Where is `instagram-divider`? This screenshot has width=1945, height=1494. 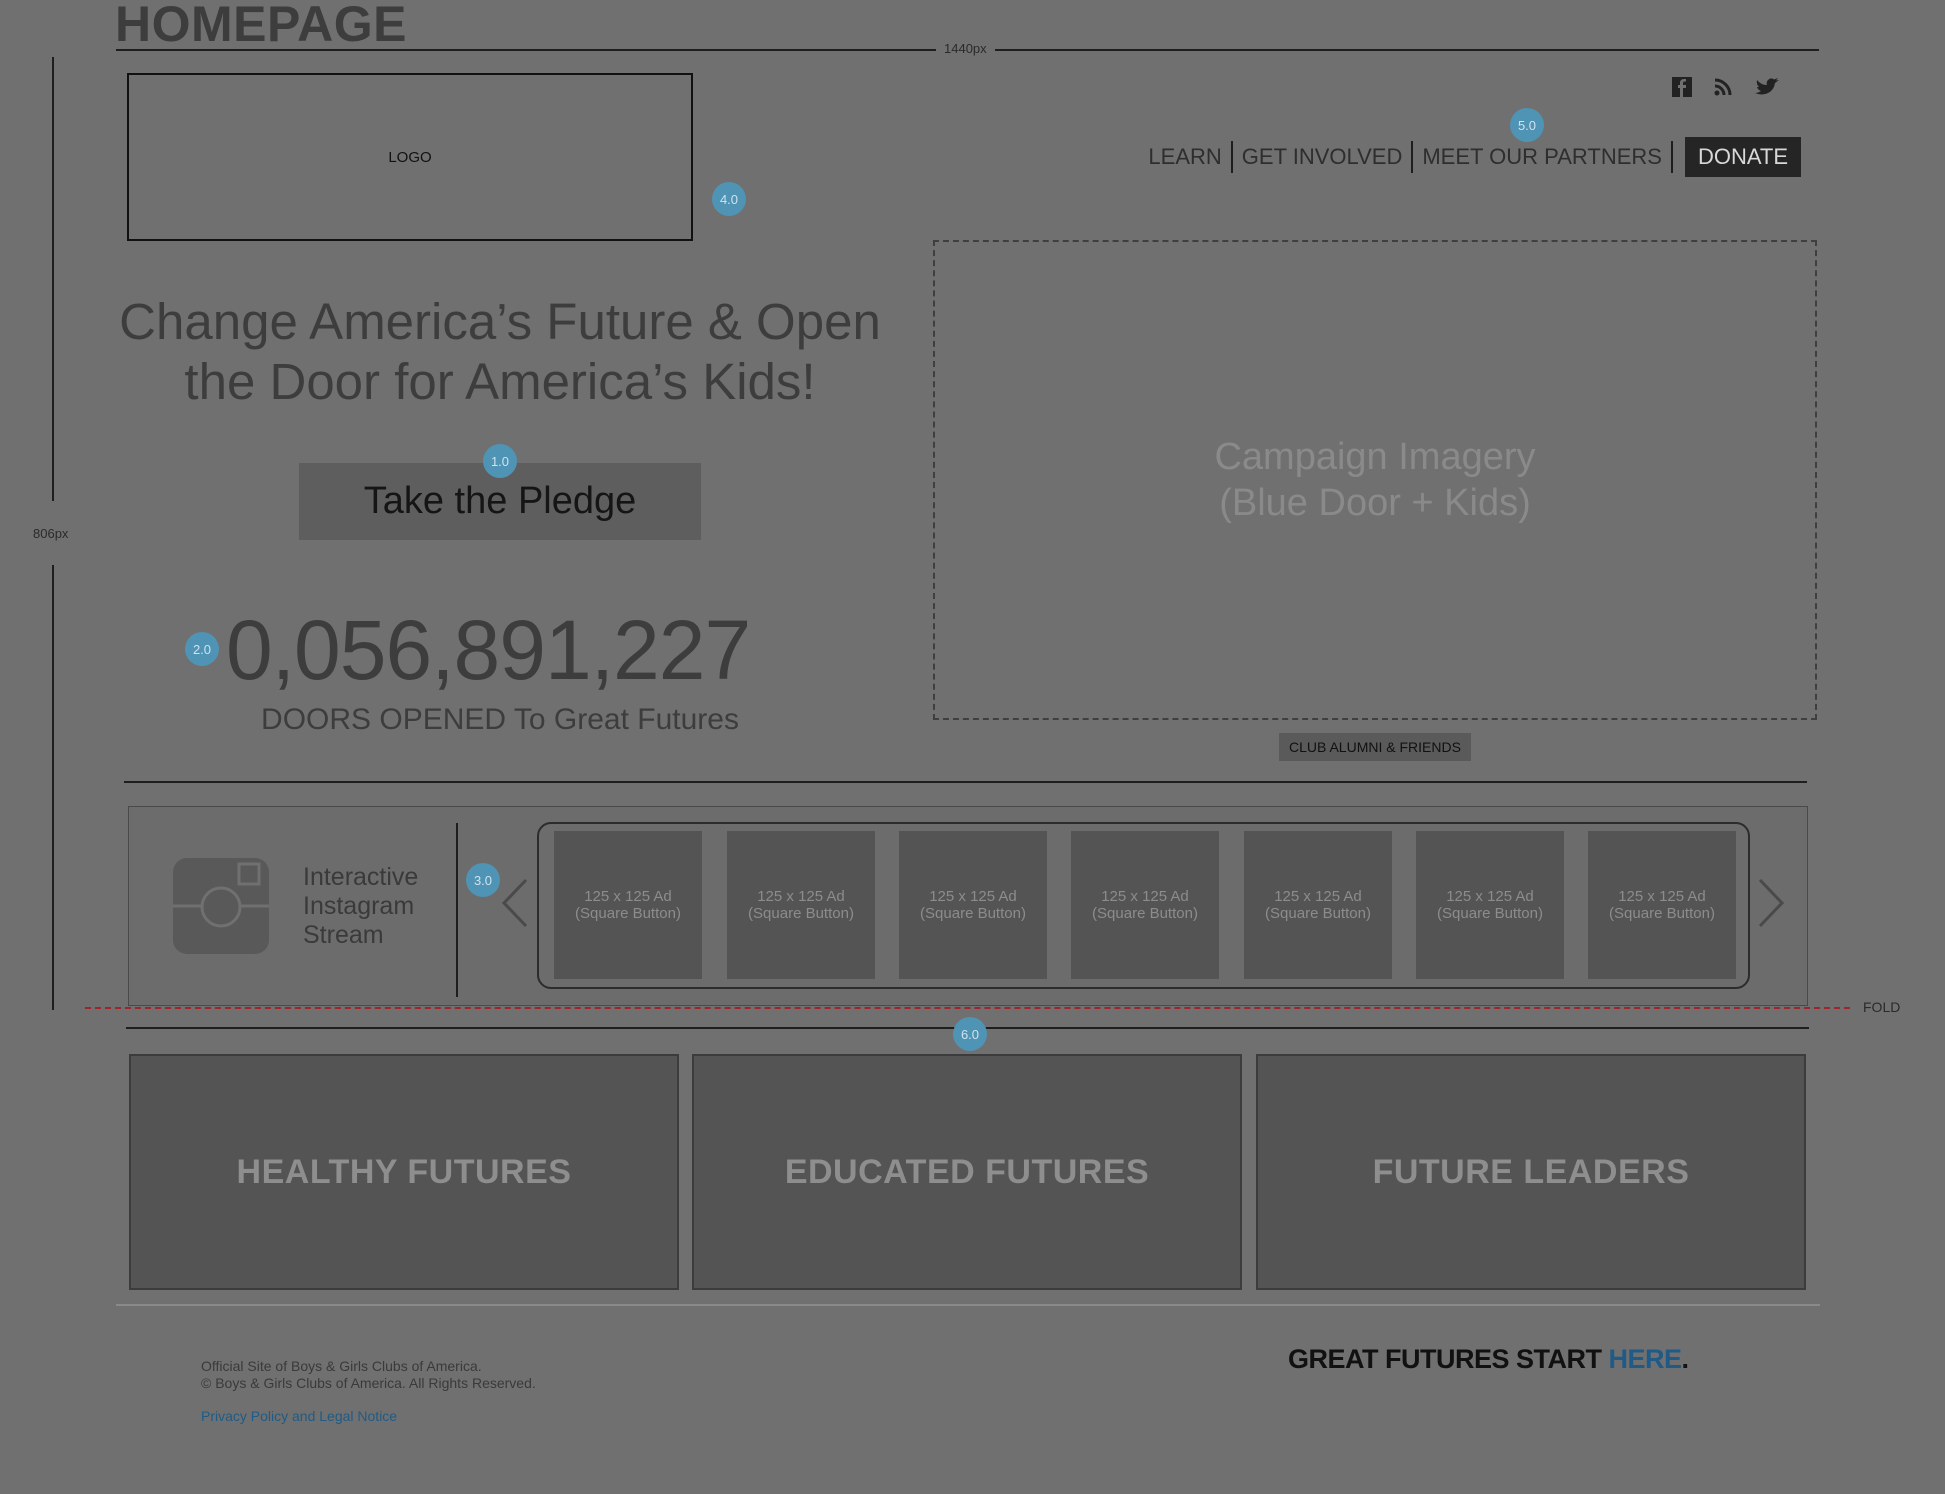
instagram-divider is located at coordinates (457, 910).